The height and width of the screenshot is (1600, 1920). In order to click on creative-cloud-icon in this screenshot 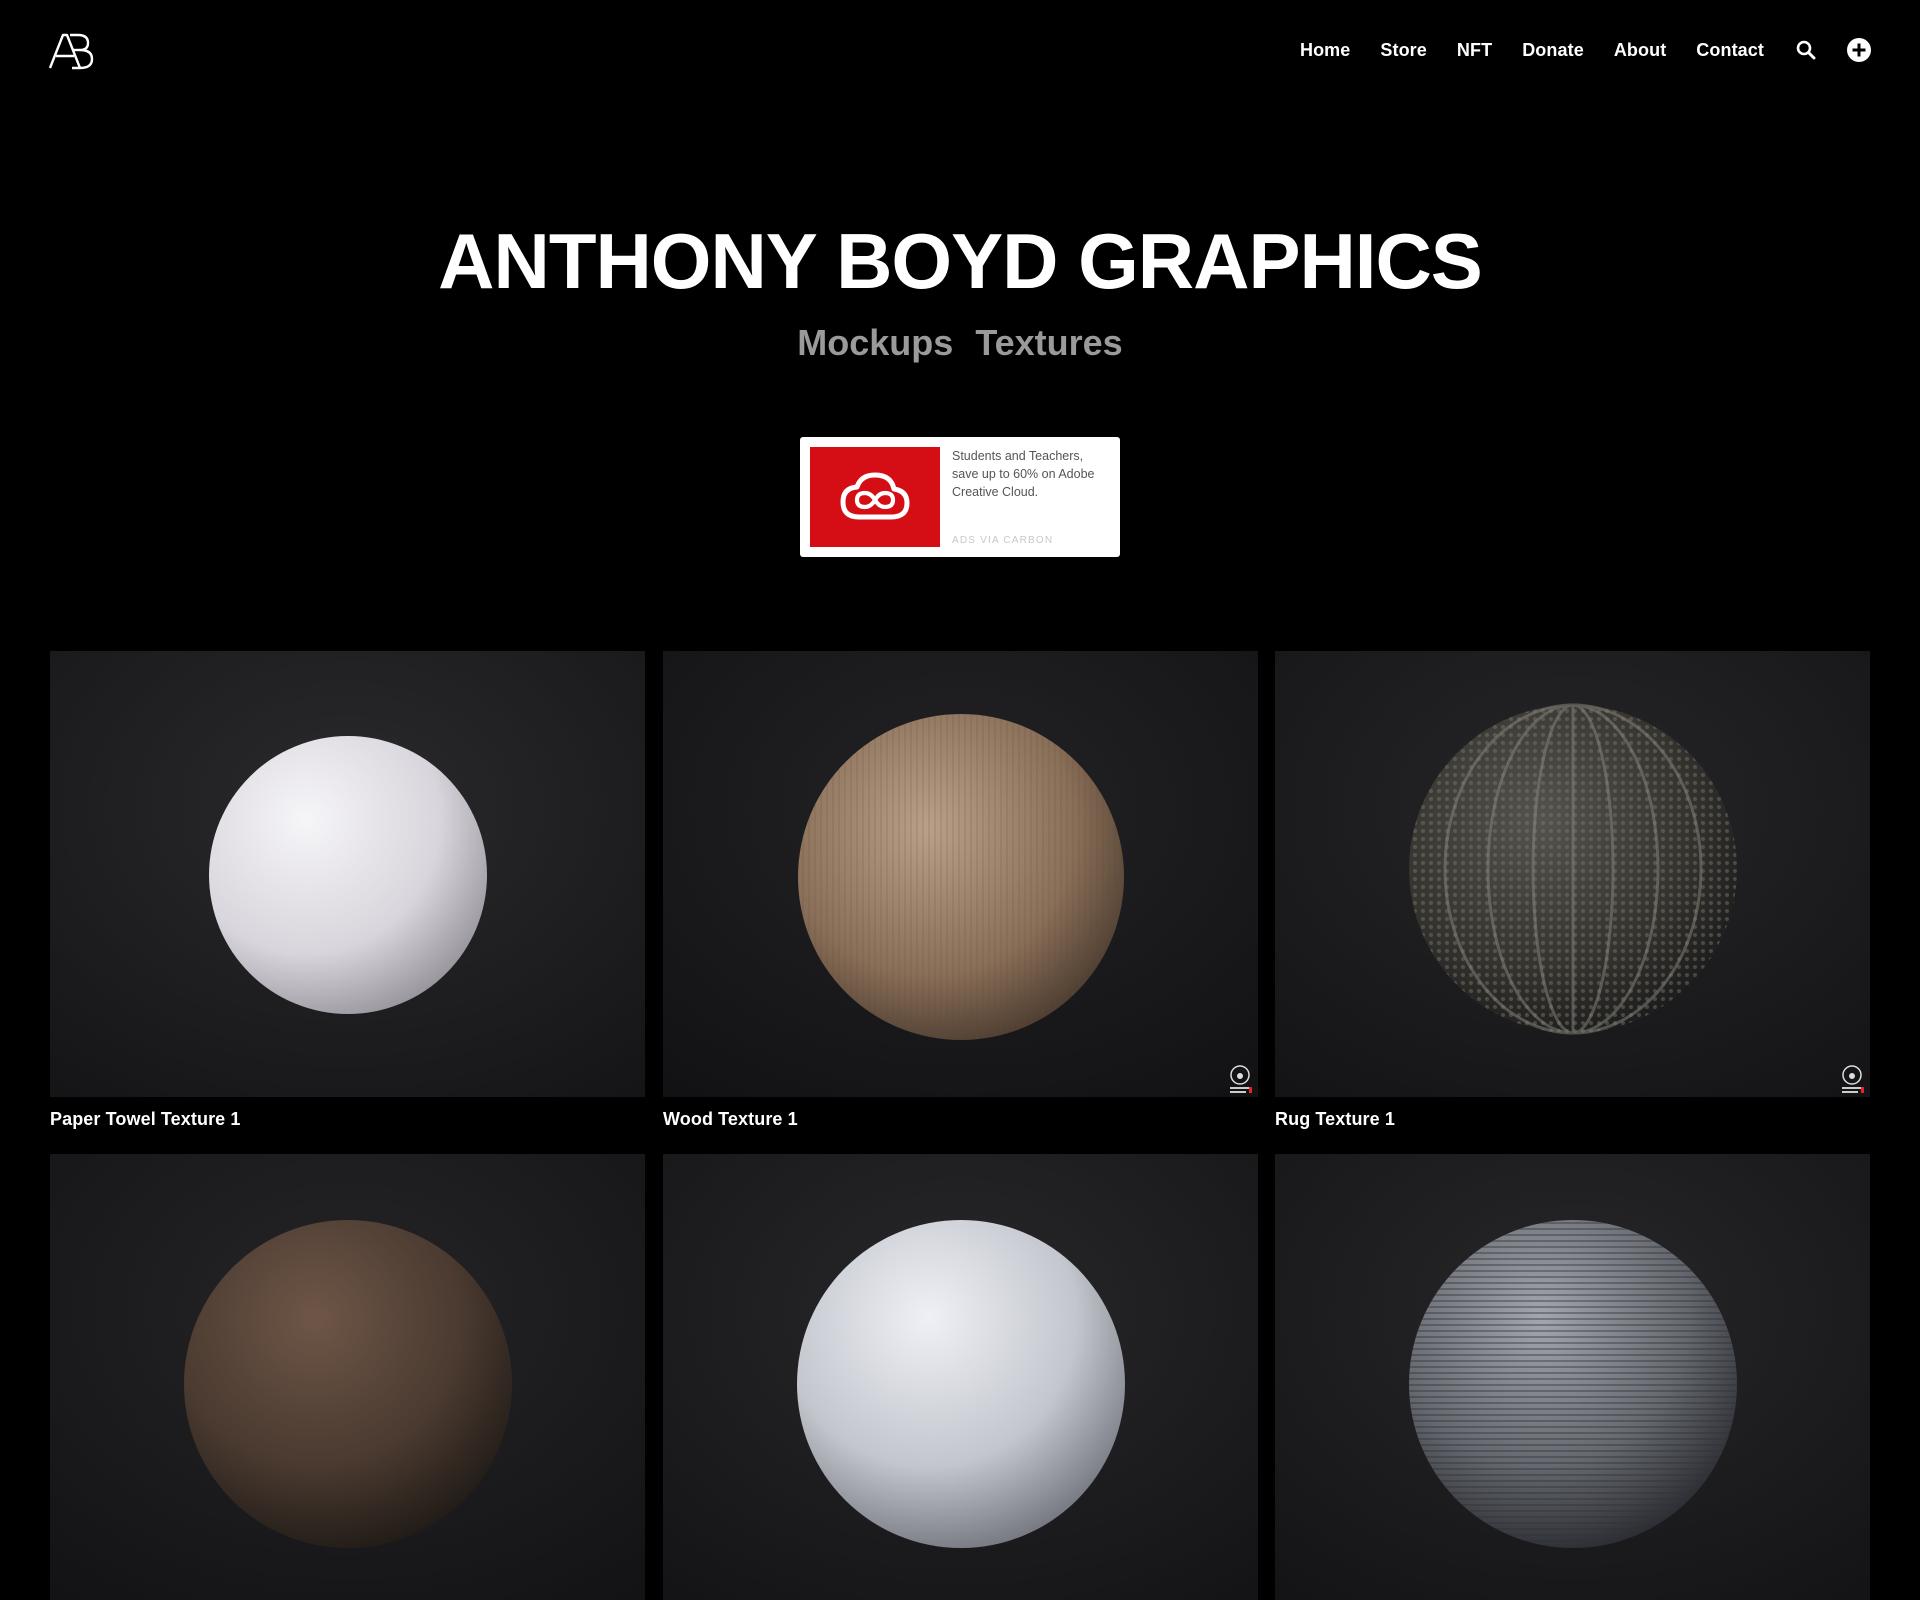, I will do `click(875, 496)`.